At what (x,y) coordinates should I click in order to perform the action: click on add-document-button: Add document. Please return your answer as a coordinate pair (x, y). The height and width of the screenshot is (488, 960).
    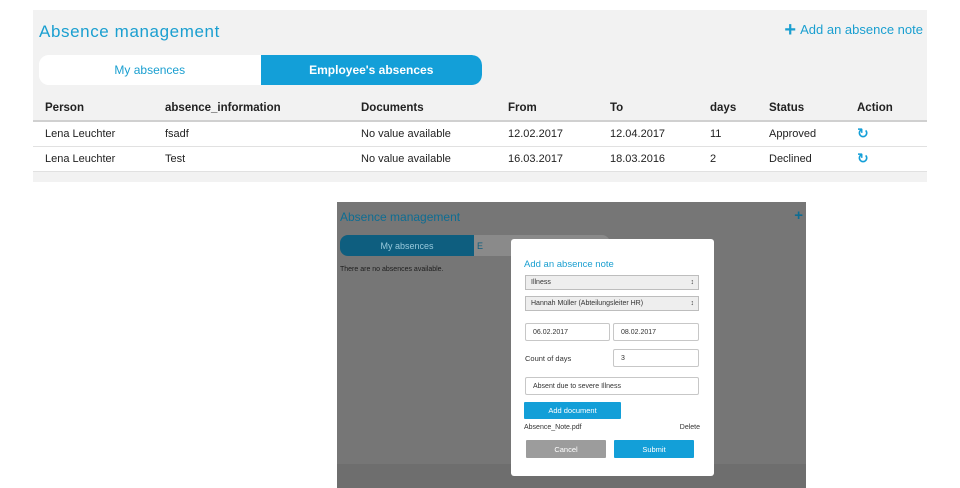
    Looking at the image, I should click on (572, 410).